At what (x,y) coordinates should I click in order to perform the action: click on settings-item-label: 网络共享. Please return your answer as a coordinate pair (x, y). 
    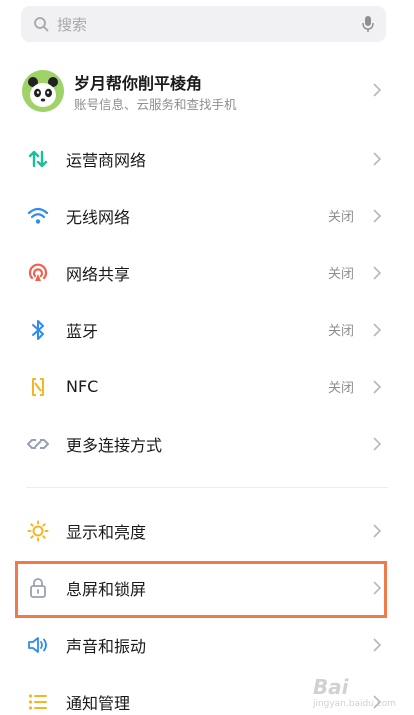
    Looking at the image, I should click on (98, 274).